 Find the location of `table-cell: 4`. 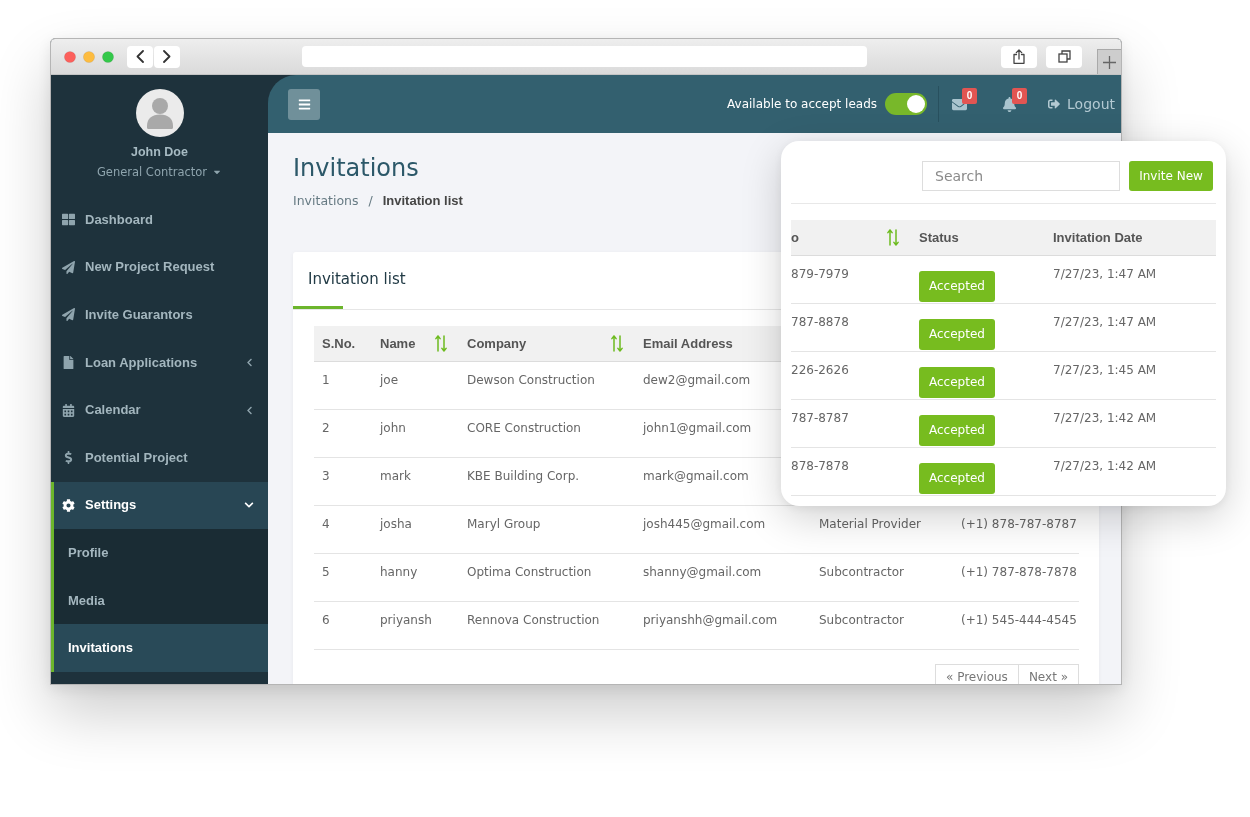

table-cell: 4 is located at coordinates (326, 524).